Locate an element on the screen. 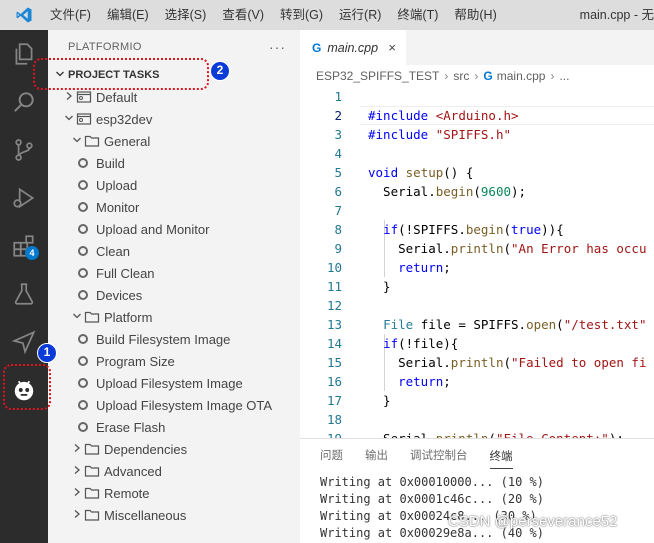 The width and height of the screenshot is (654, 543). menu-help: 帮助(H) is located at coordinates (475, 15).